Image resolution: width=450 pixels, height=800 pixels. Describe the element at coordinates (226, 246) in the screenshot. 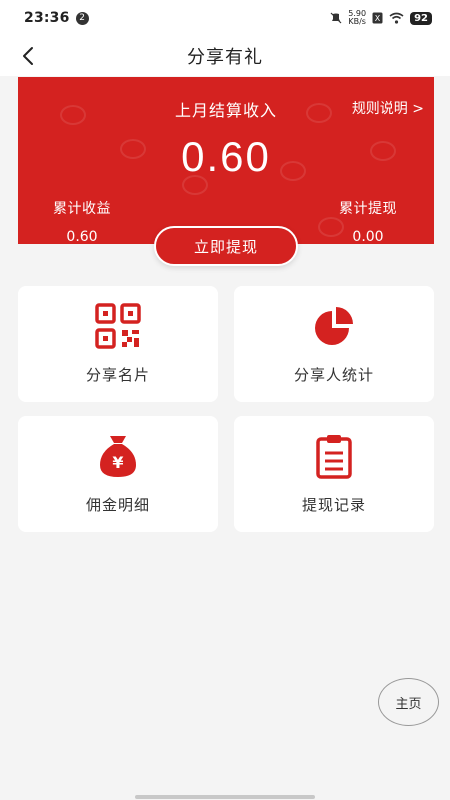

I see `withdraw-now-button: 立即提现` at that location.